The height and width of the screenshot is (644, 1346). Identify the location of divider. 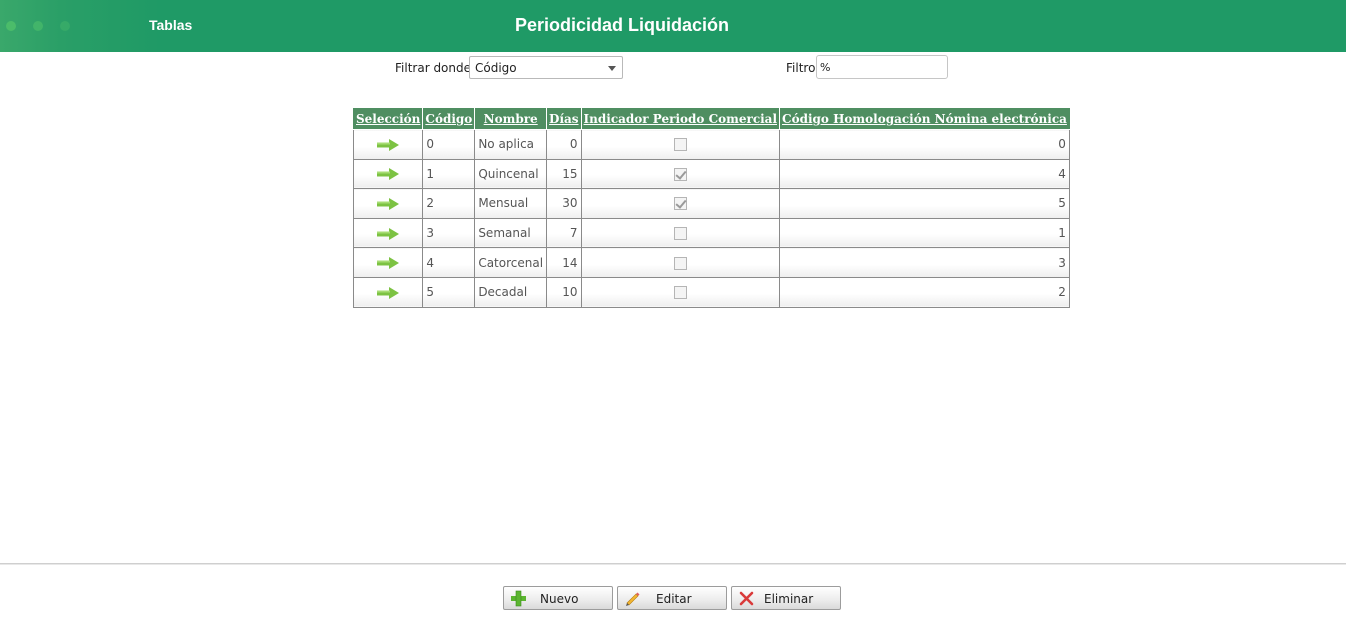
(673, 564).